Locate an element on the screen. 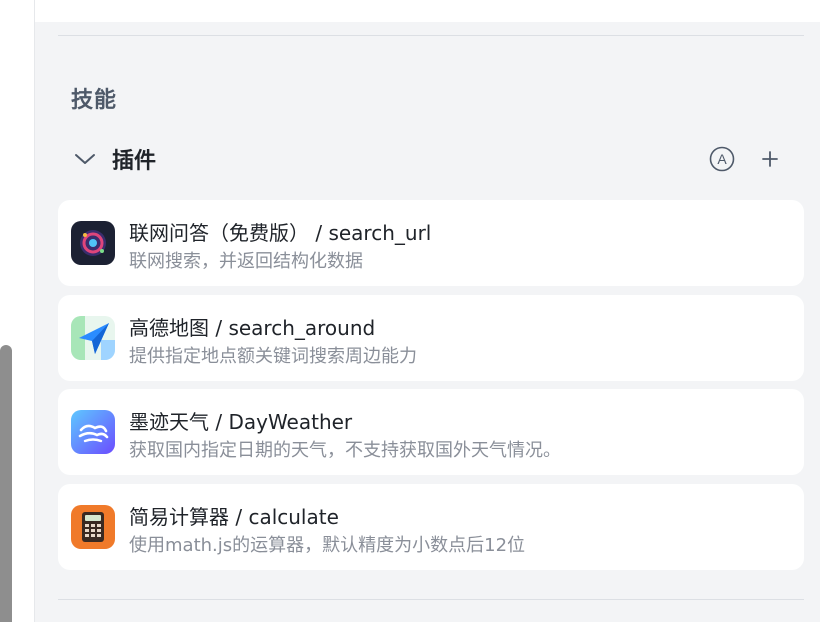 The image size is (820, 622). plugin-card-amap: 高德地图 / search_around 提供指定地点额关键词搜索周边能力 is located at coordinates (431, 338).